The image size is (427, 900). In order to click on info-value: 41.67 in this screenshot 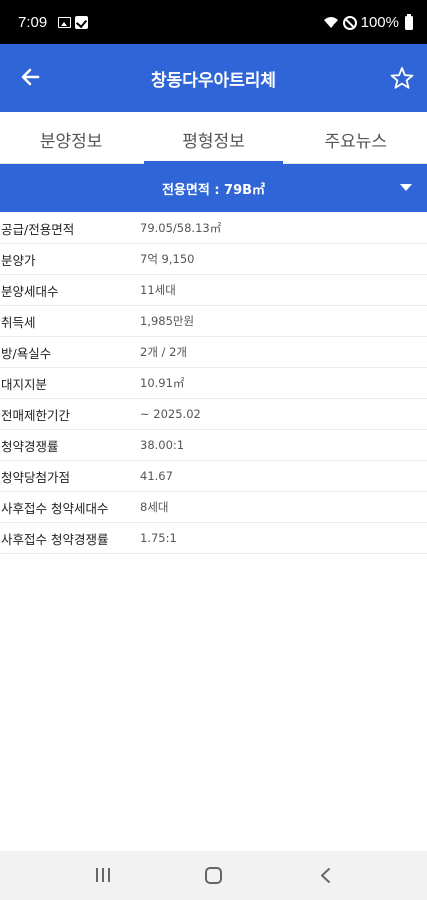, I will do `click(156, 476)`.